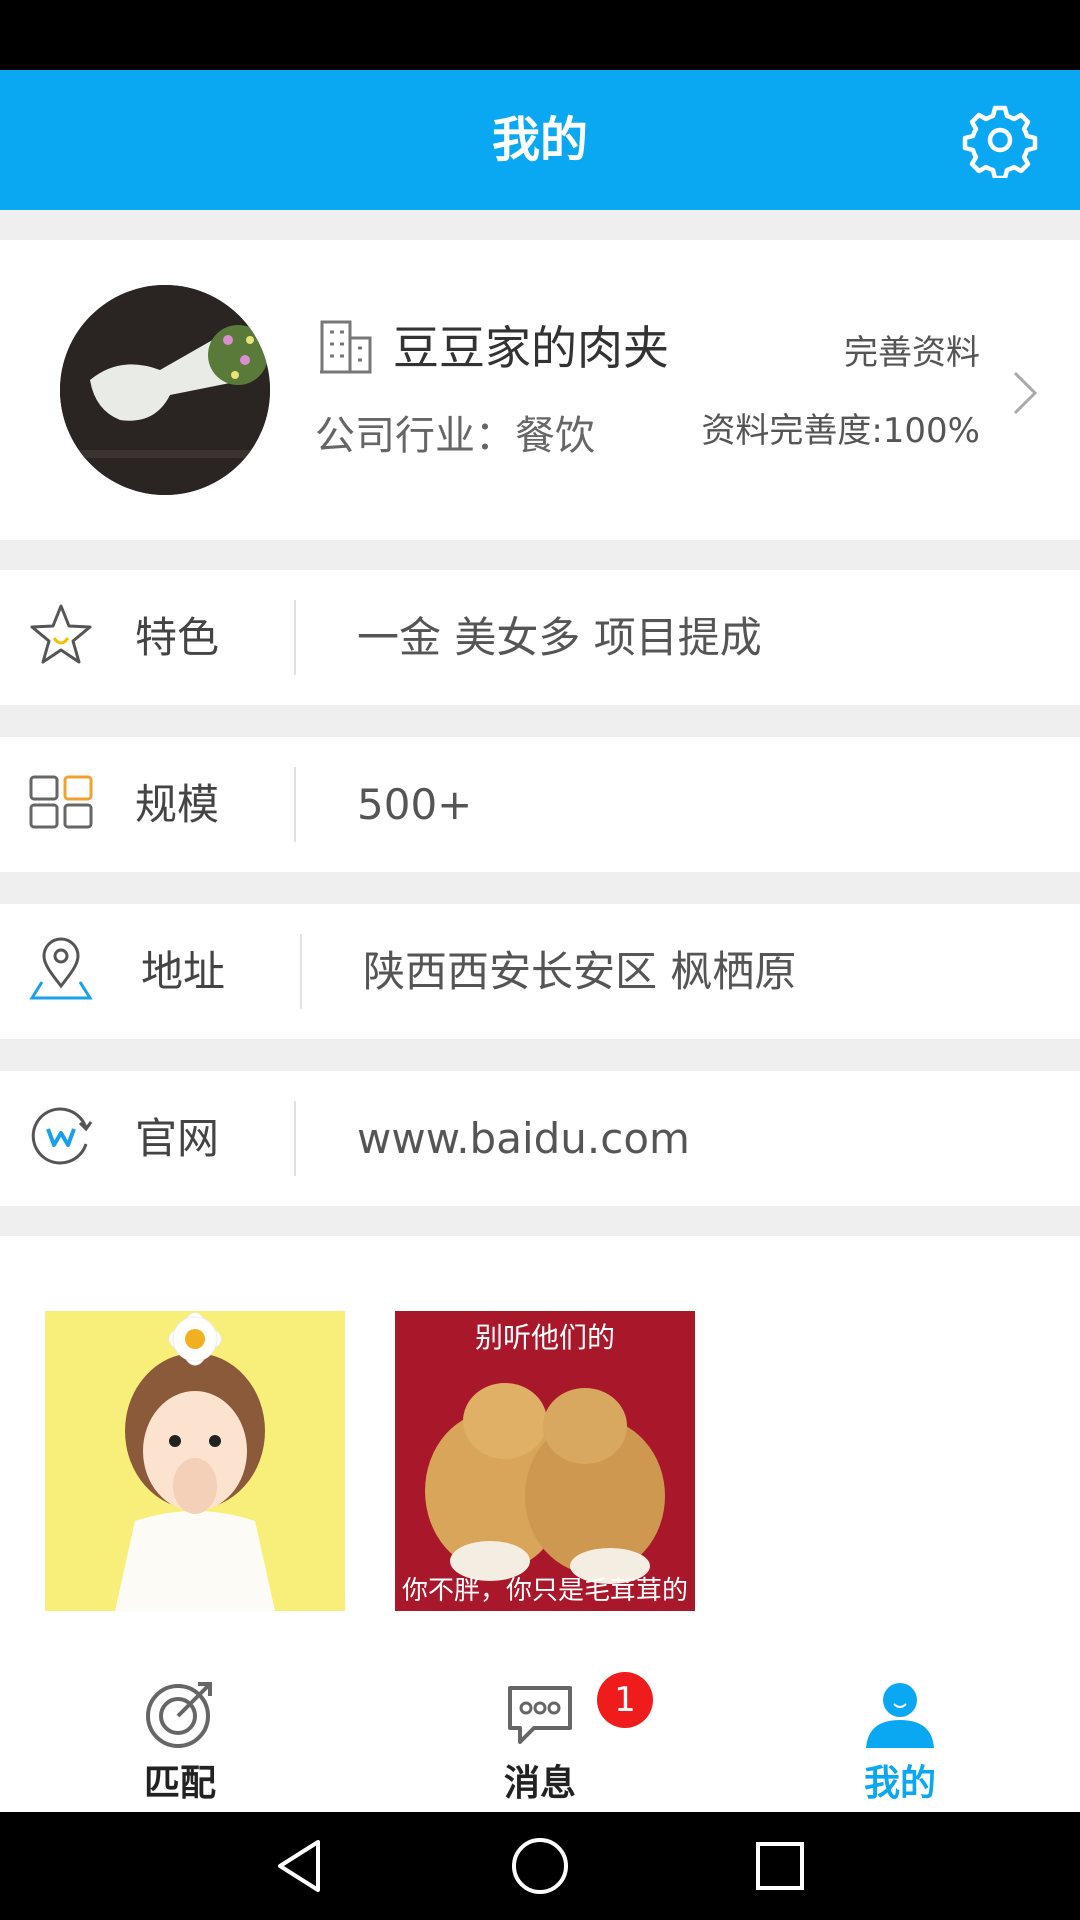  I want to click on target-icon, so click(179, 1715).